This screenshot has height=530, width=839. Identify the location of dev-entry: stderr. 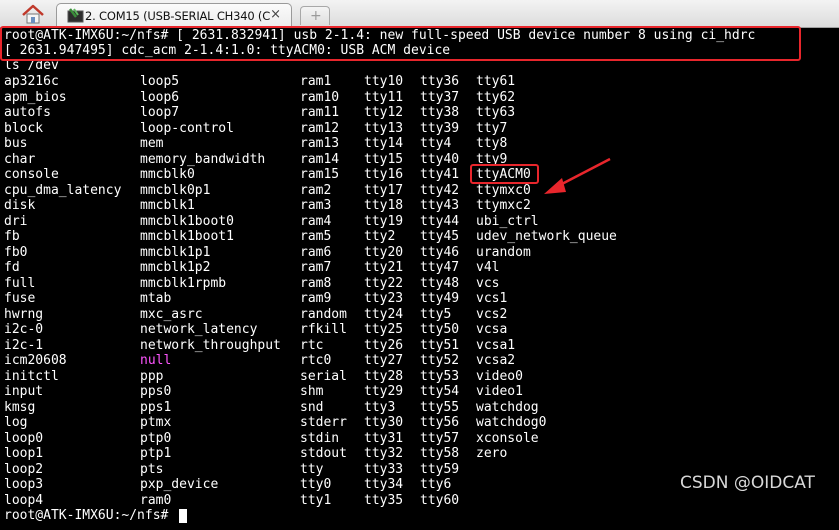
(323, 422).